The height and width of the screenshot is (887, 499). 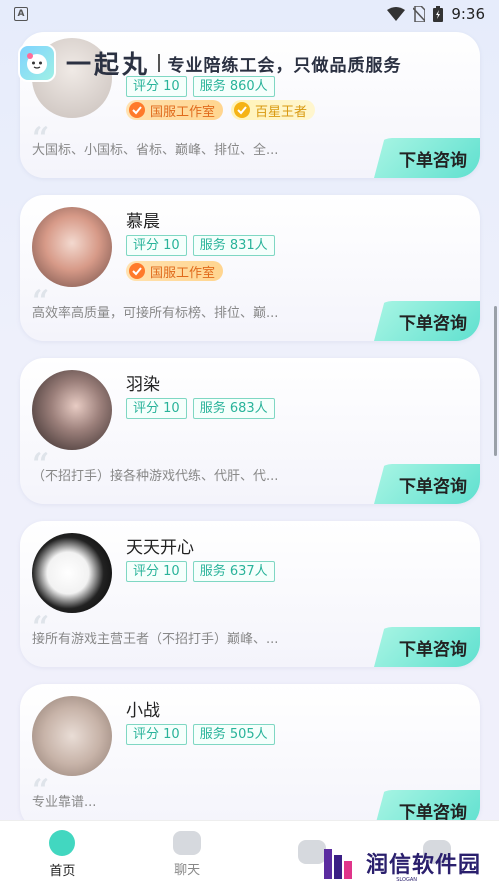 I want to click on consultant-name: 小战, so click(x=143, y=711).